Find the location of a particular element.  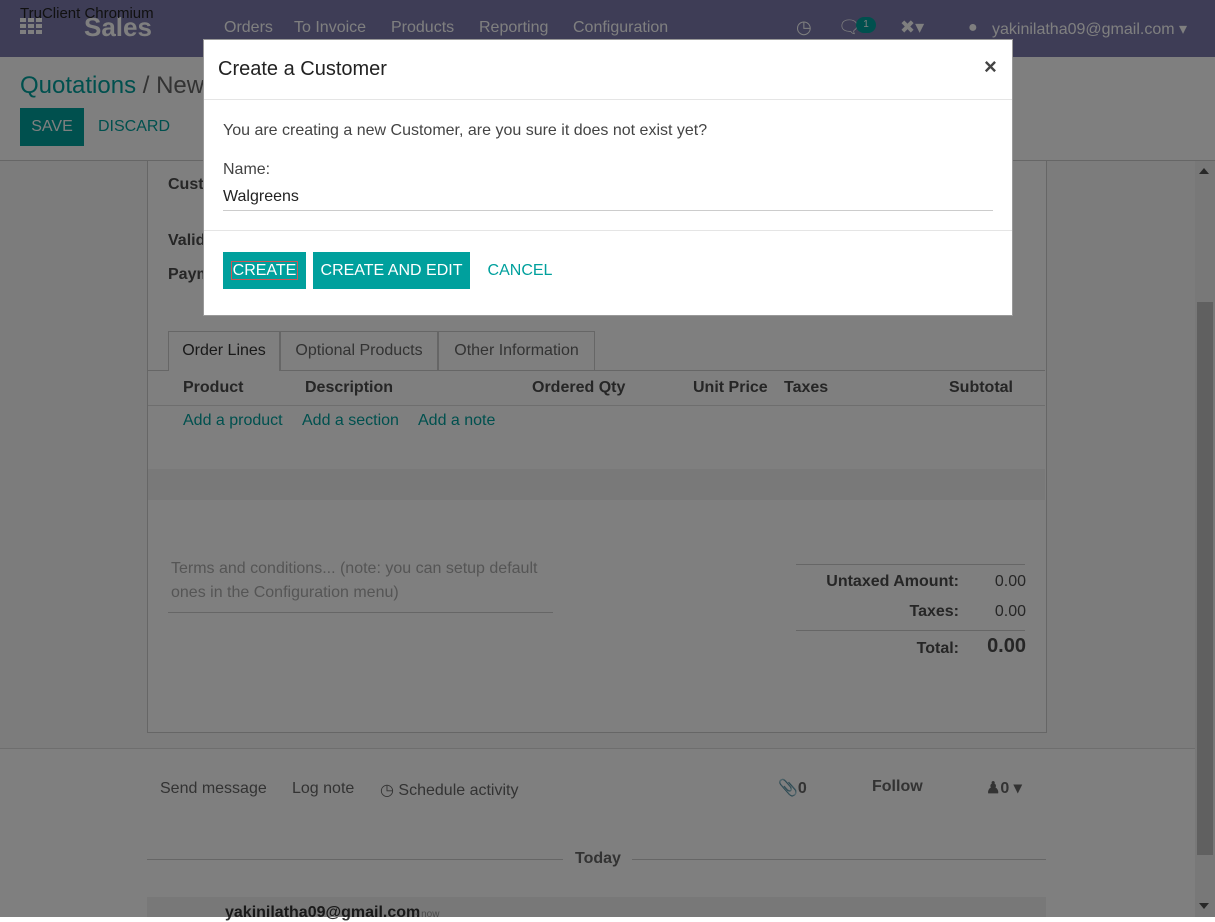

create-button: Create is located at coordinates (264, 270).